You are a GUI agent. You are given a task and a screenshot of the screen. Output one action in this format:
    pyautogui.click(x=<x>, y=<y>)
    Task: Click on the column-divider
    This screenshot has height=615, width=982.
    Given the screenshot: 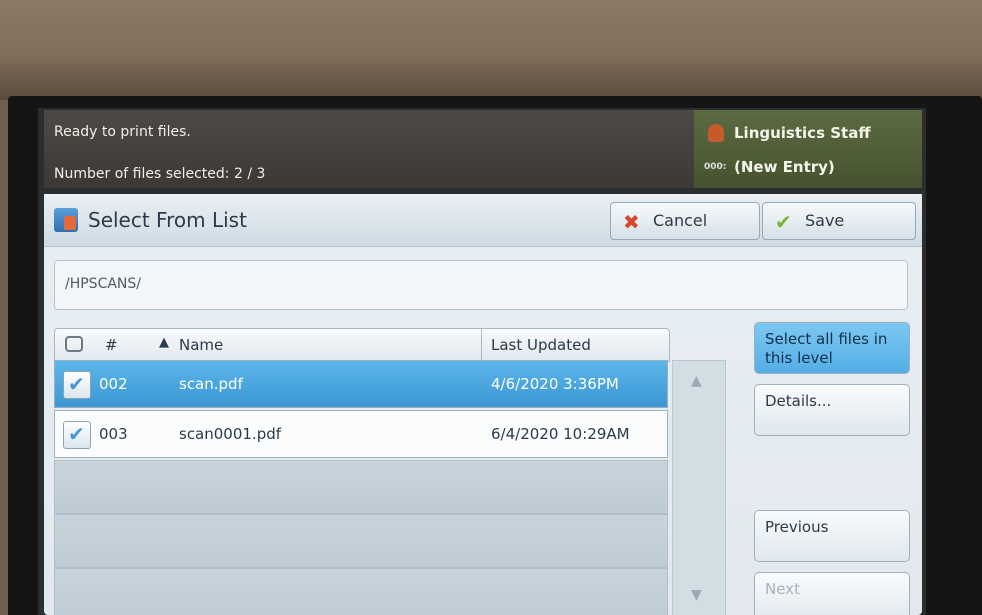 What is the action you would take?
    pyautogui.click(x=481, y=345)
    